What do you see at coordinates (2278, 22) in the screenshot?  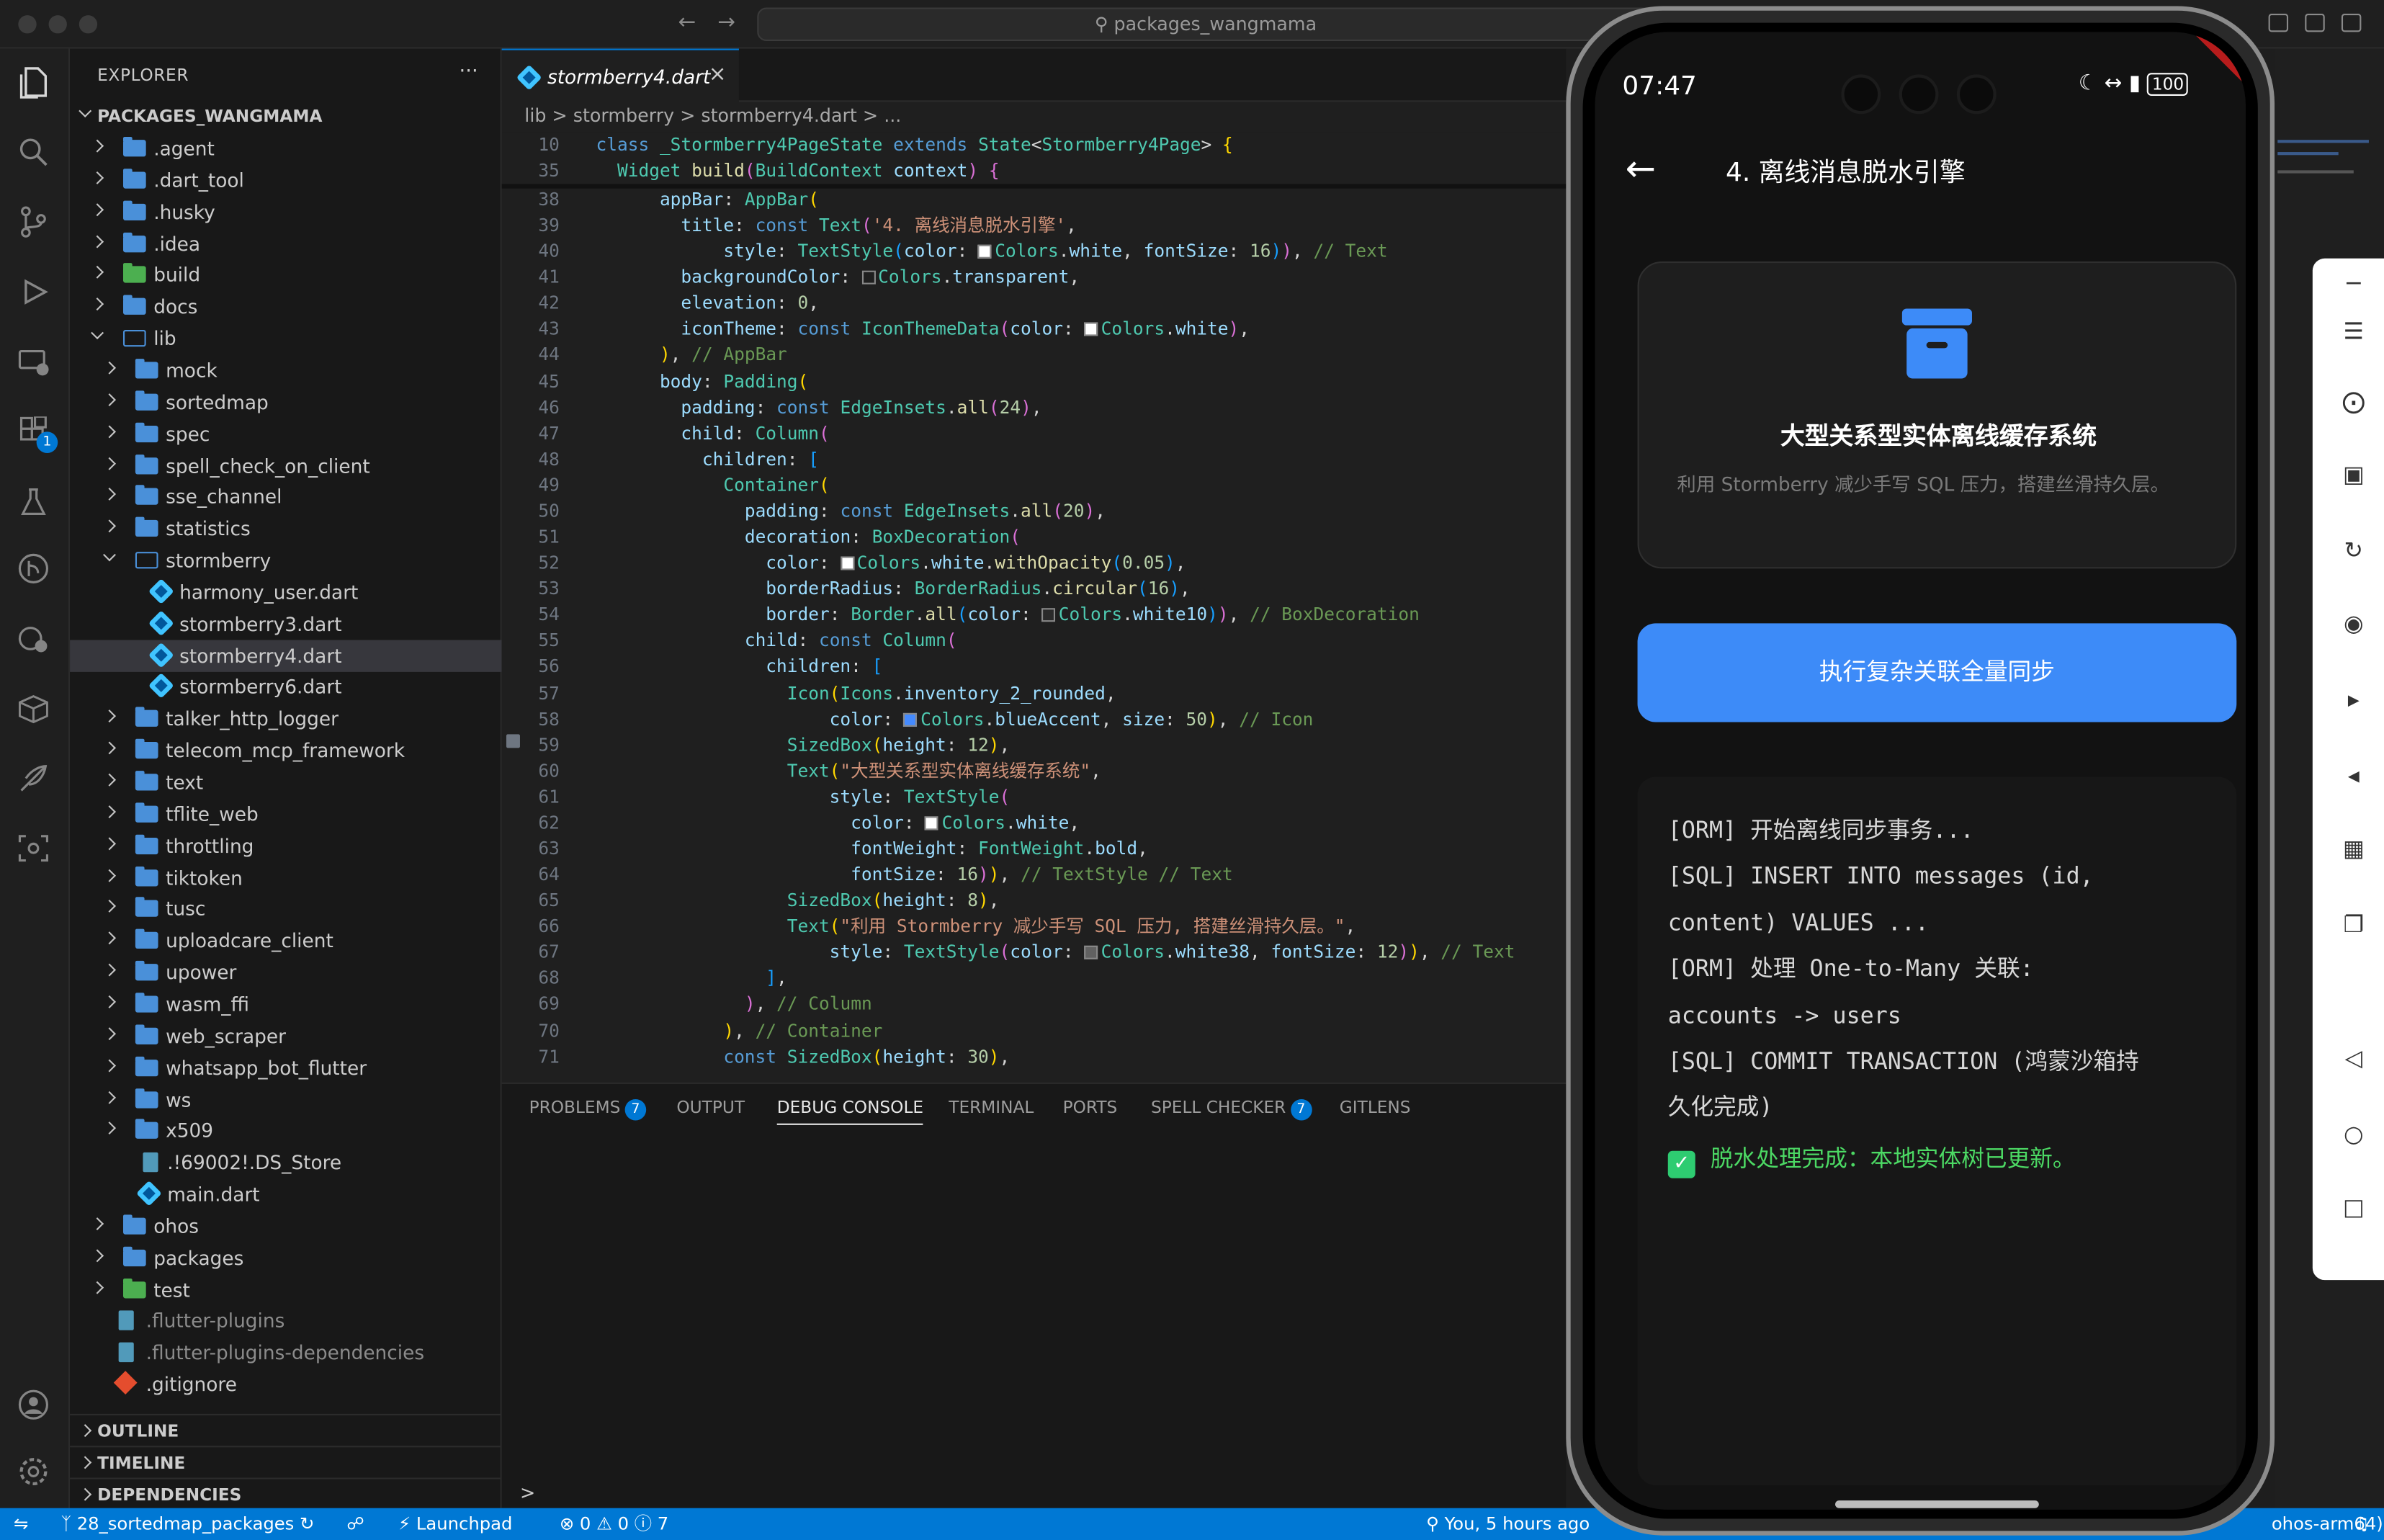 I see `toggle-sidebar-icon` at bounding box center [2278, 22].